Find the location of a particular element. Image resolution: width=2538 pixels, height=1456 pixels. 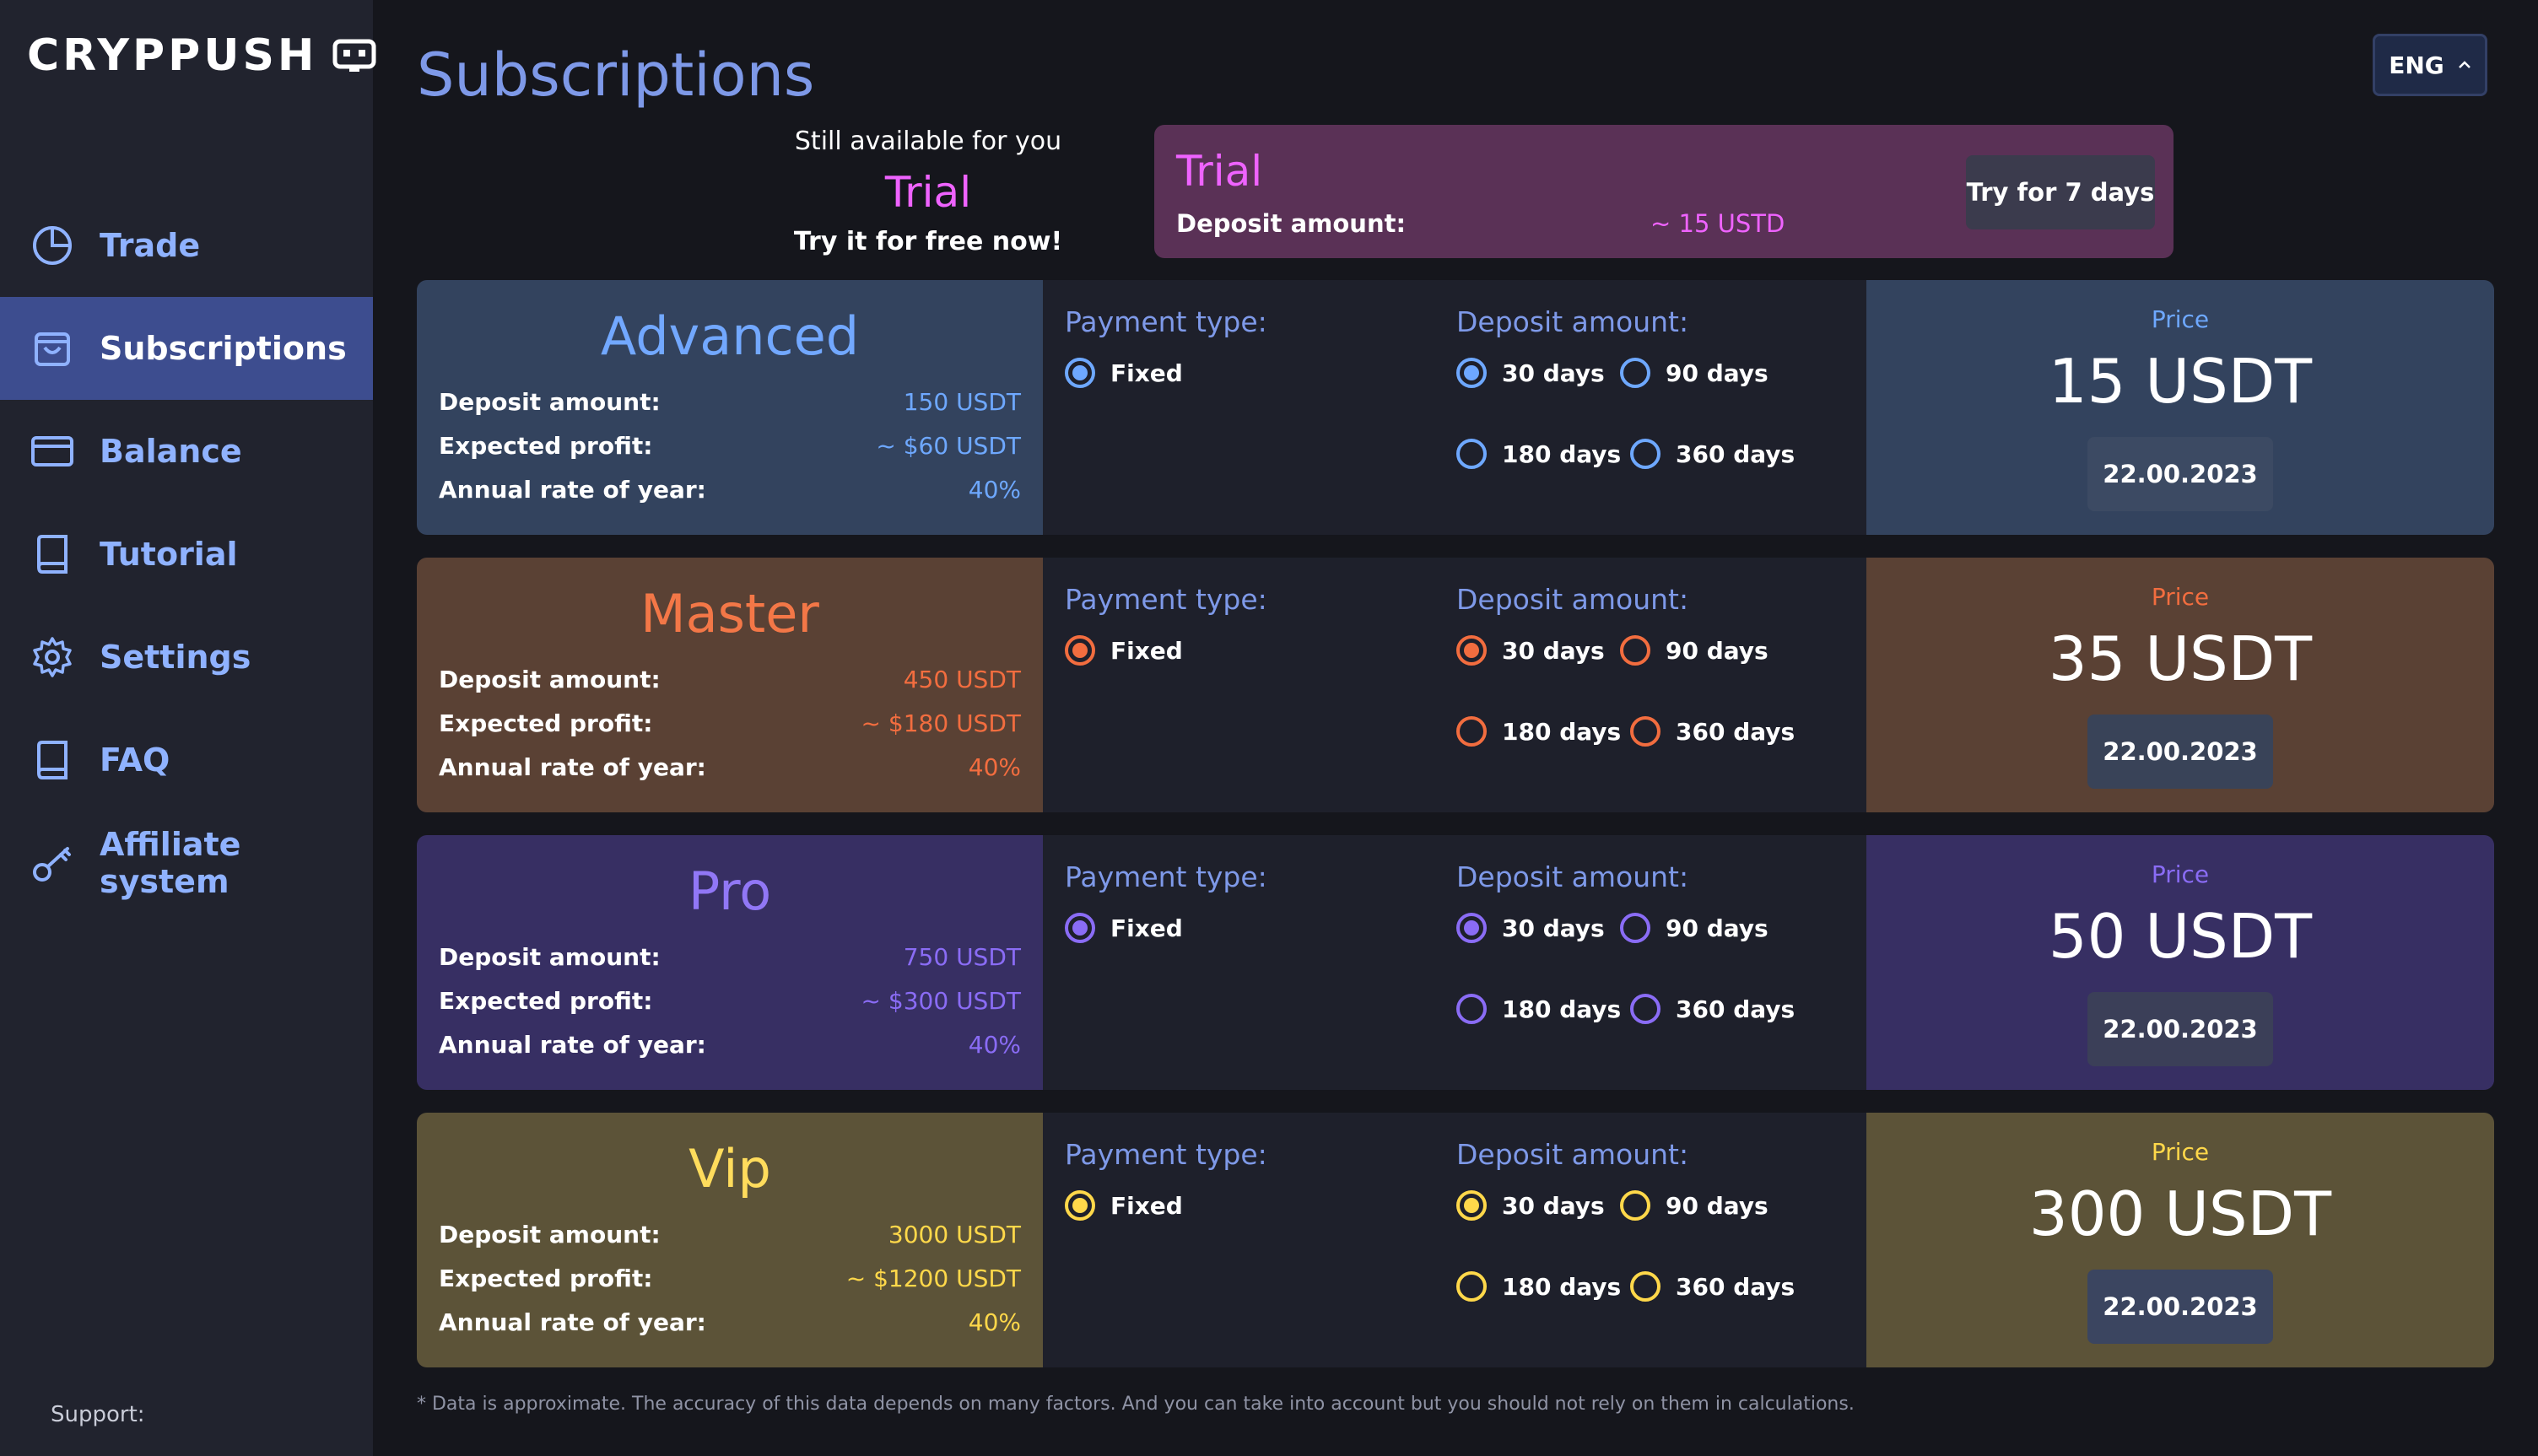

plan-name: Advanced is located at coordinates (730, 336).